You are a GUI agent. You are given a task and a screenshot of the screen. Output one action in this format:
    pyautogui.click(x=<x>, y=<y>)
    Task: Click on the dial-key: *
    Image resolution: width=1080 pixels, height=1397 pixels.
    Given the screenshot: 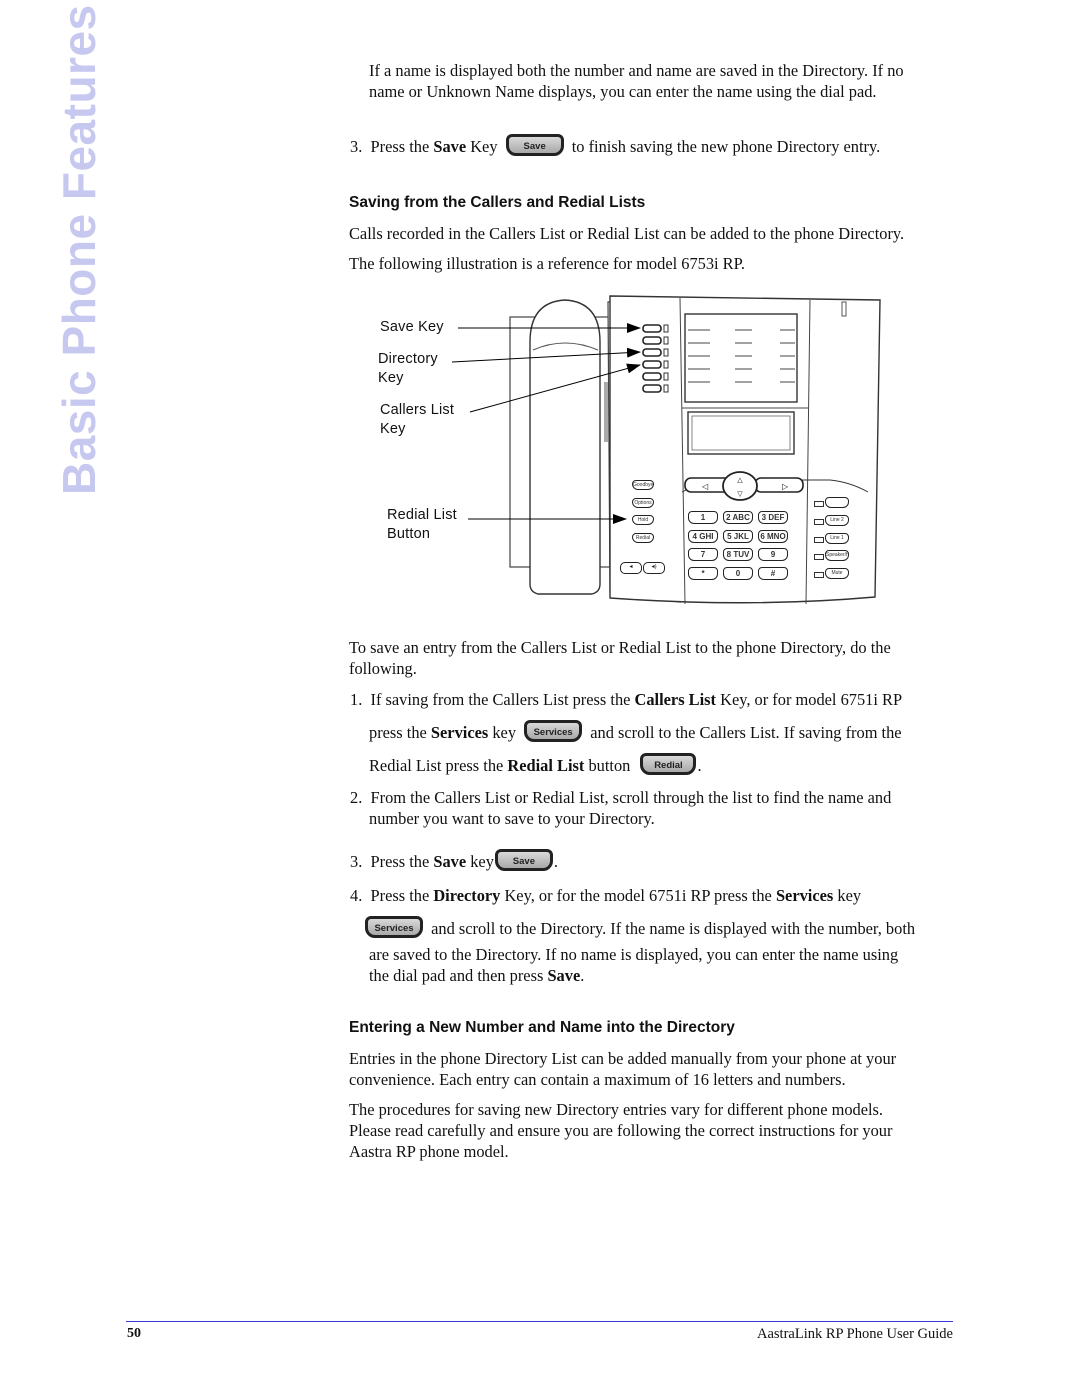 What is the action you would take?
    pyautogui.click(x=703, y=573)
    